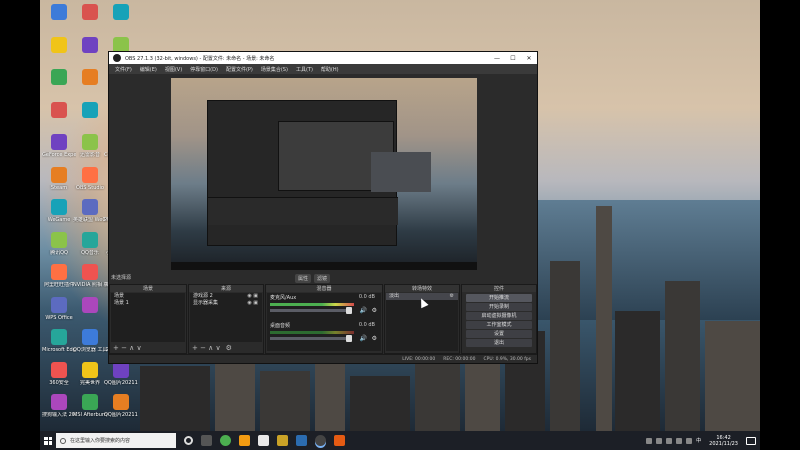  Describe the element at coordinates (90, 146) in the screenshot. I see `desktop-icon: 迅雷影音` at that location.